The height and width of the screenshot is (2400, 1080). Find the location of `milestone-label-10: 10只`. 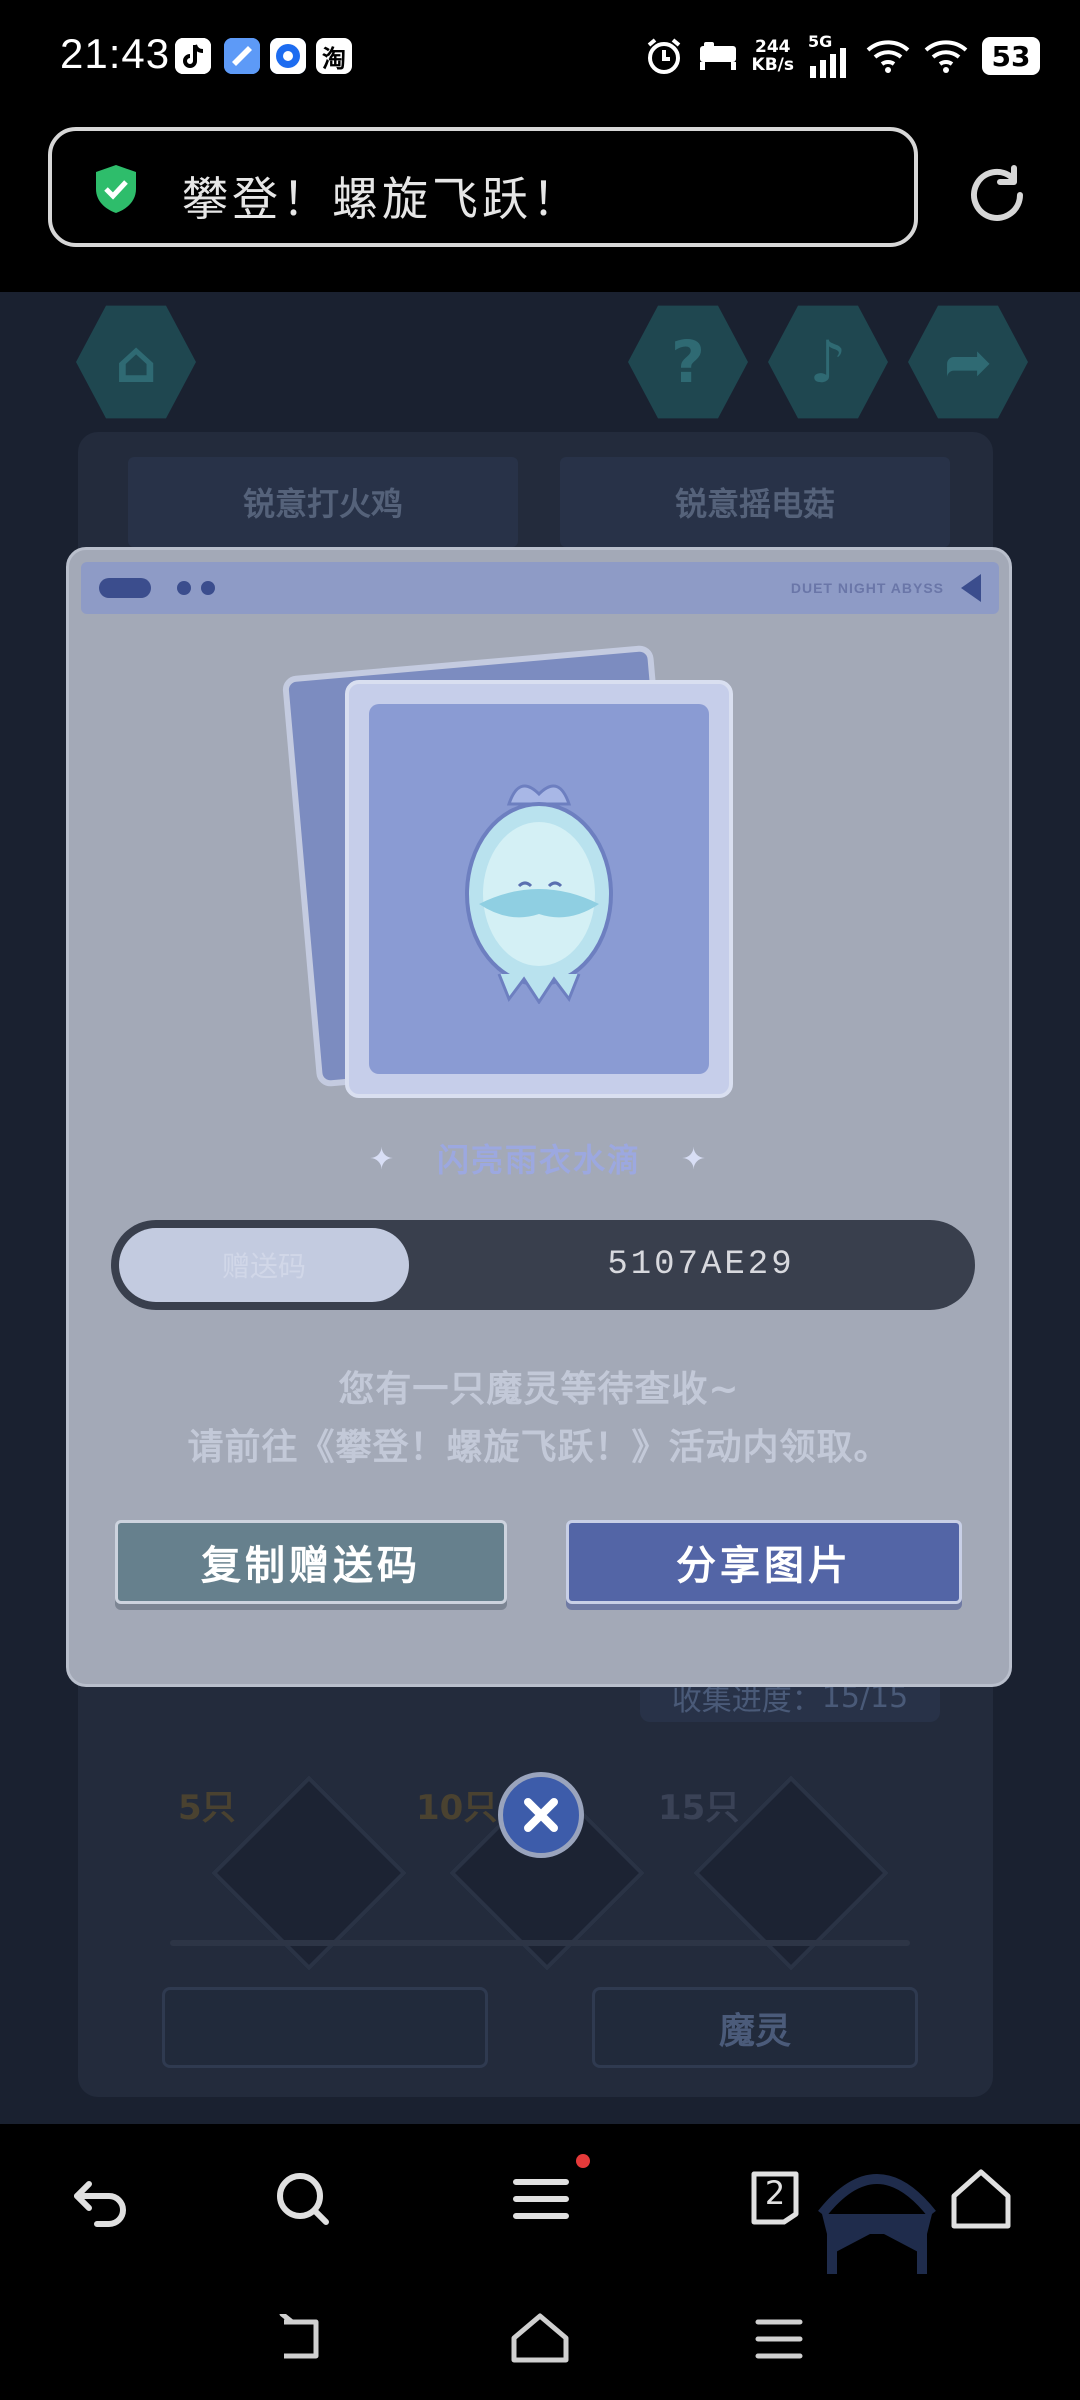

milestone-label-10: 10只 is located at coordinates (457, 1808).